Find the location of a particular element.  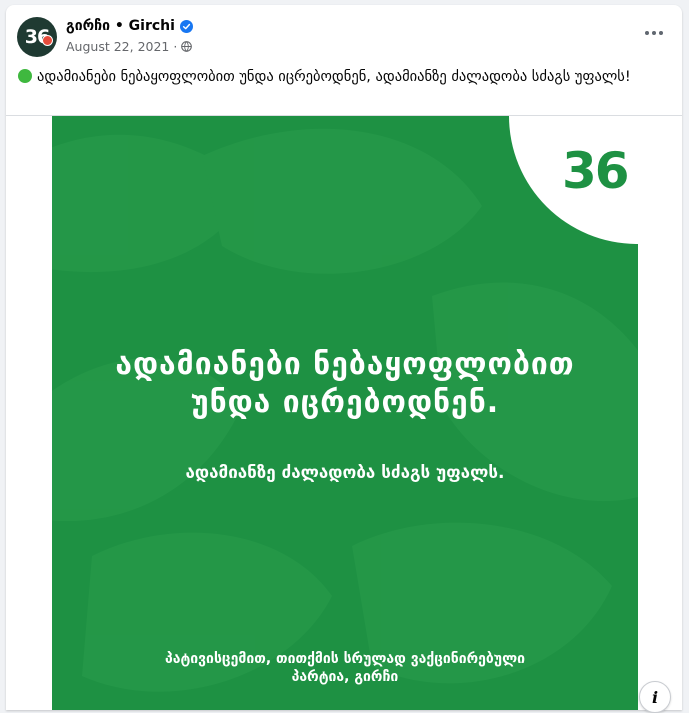

avatar-dot is located at coordinates (47, 40).